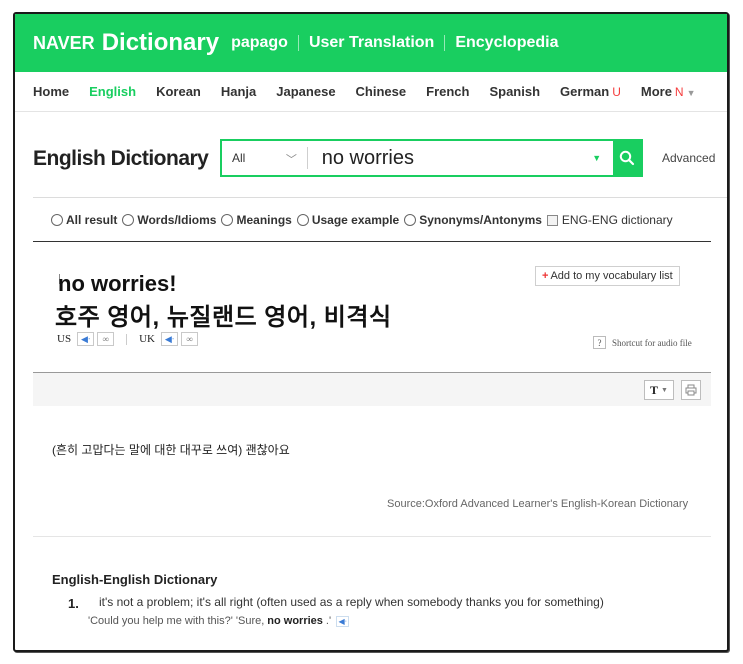 The image size is (743, 664). Describe the element at coordinates (447, 158) in the screenshot. I see `search-input` at that location.